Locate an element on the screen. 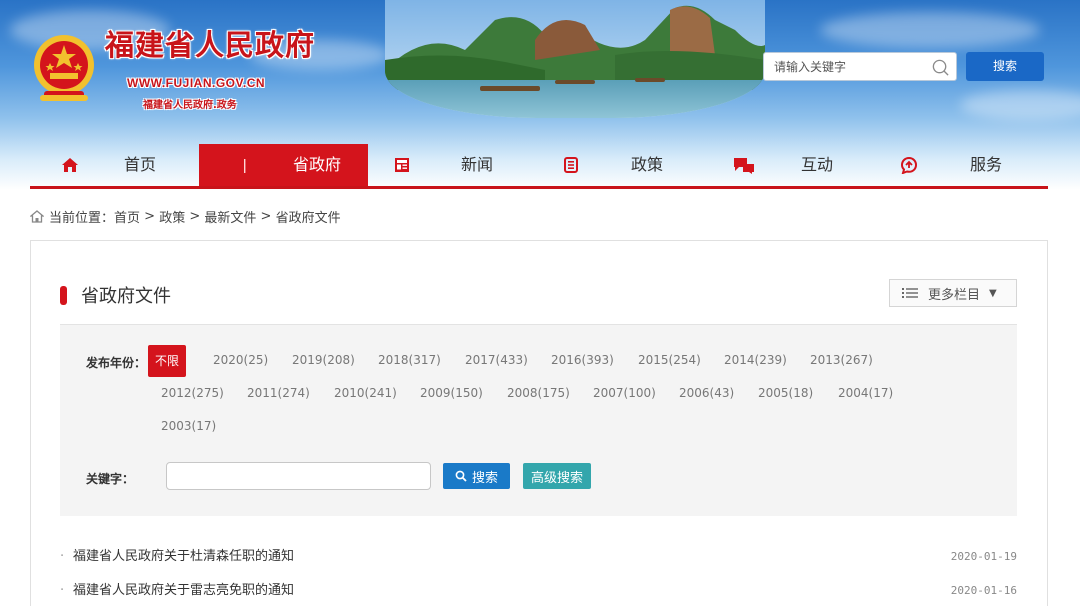 This screenshot has height=606, width=1080. site-subtitle: 福建省人民政府.政务 is located at coordinates (190, 105).